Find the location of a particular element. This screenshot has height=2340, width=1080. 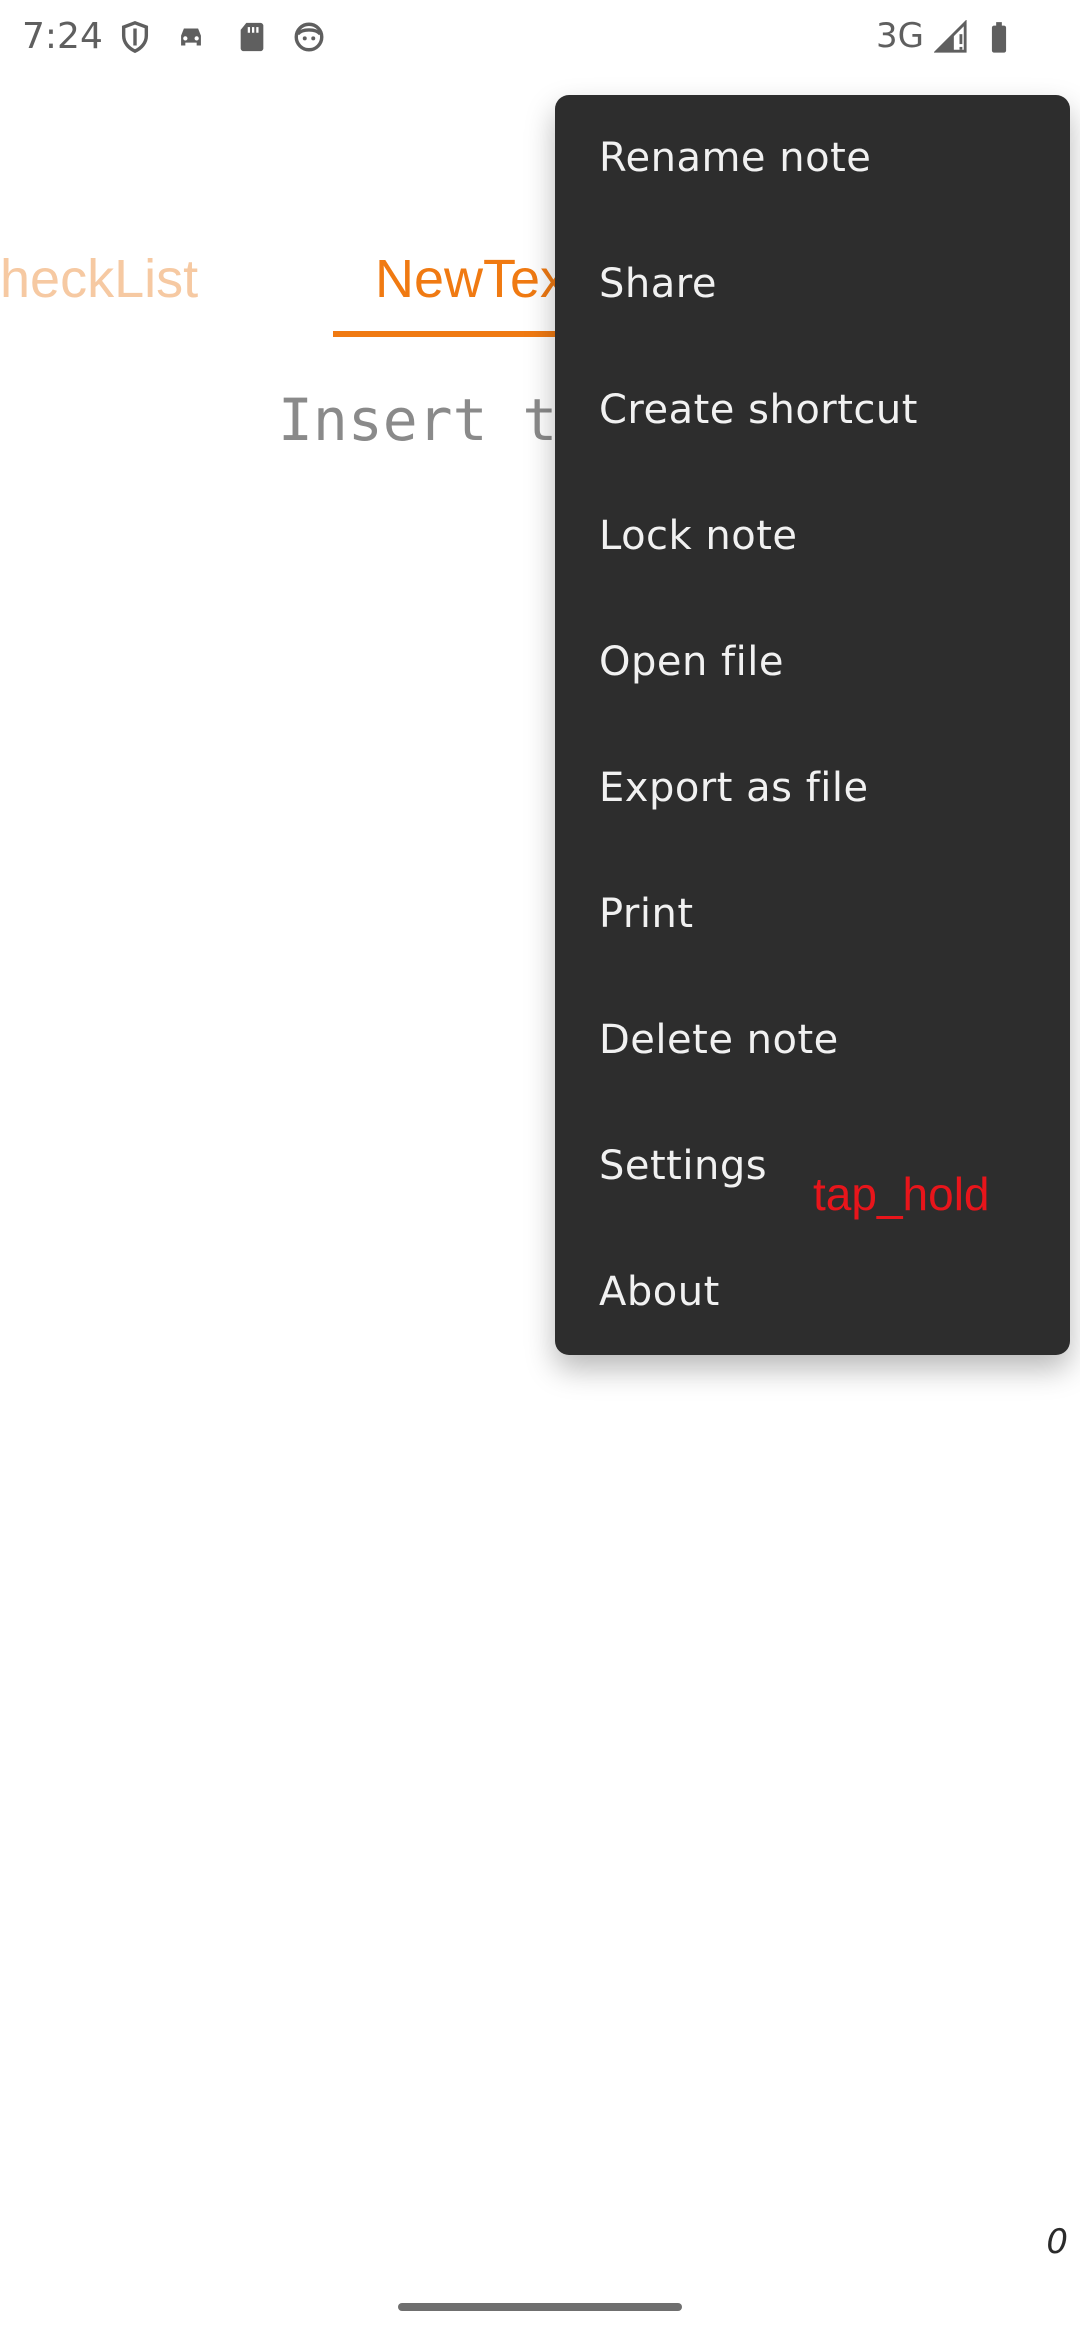

status-time: 7:24 is located at coordinates (62, 36).